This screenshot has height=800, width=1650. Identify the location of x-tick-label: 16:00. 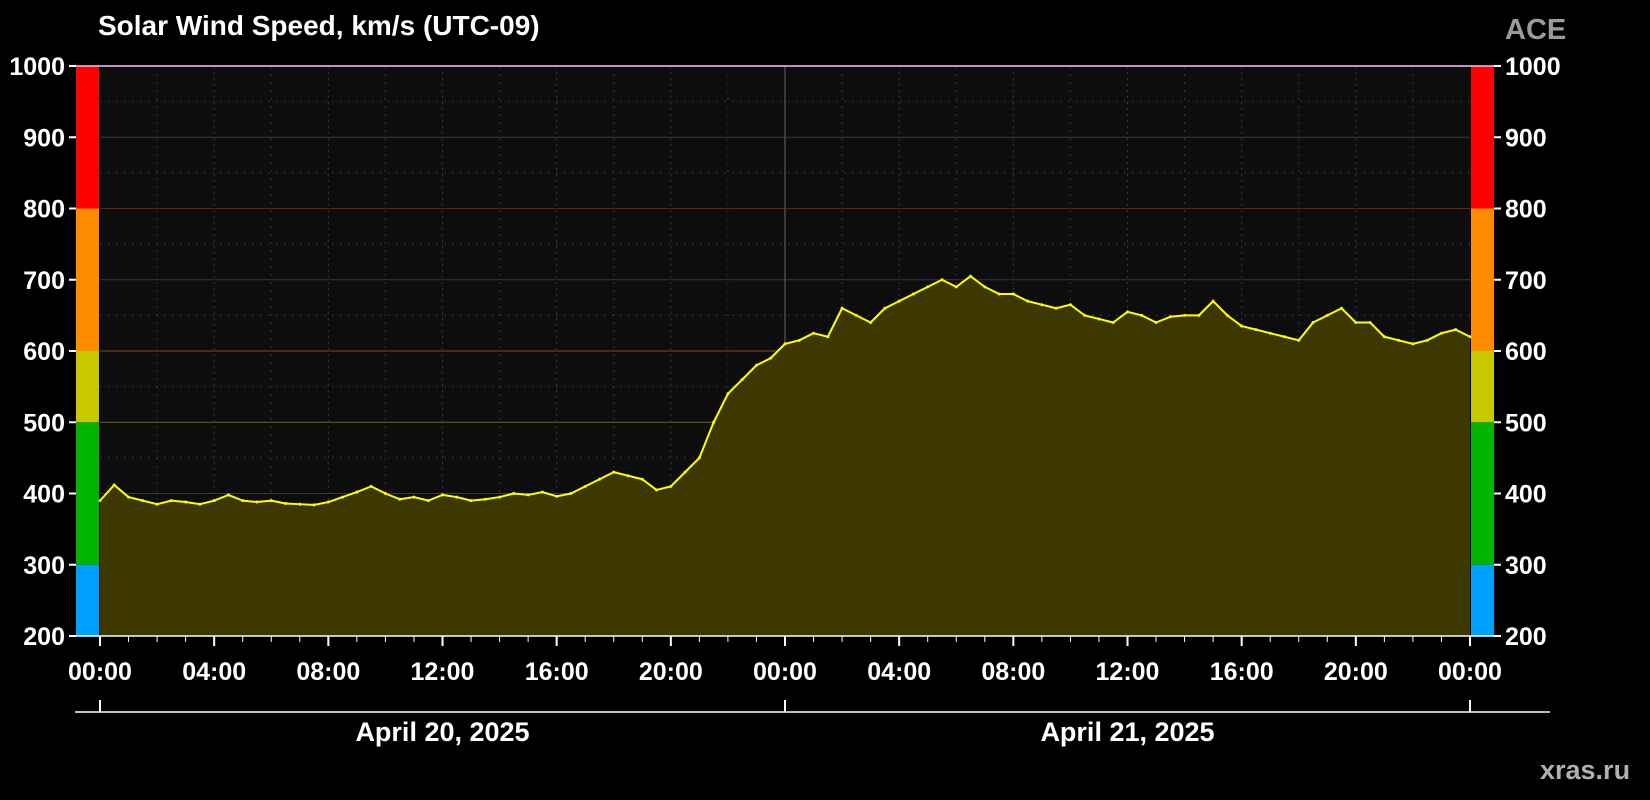
(1242, 672).